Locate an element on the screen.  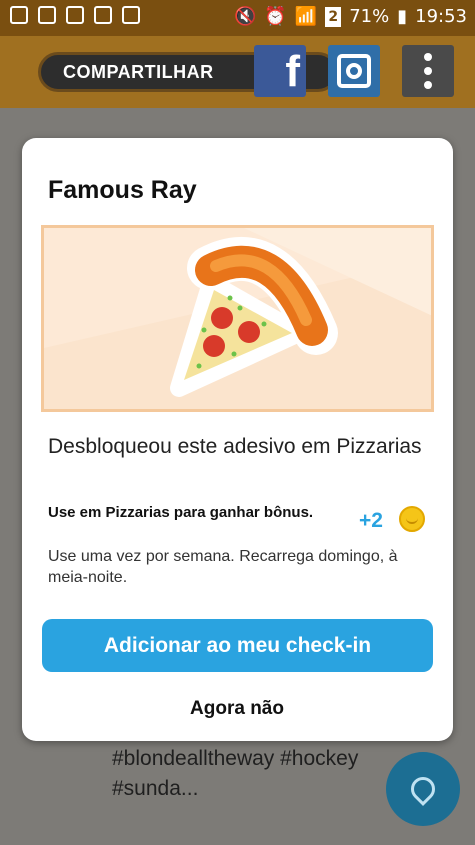
checkin-fab is located at coordinates (423, 789).